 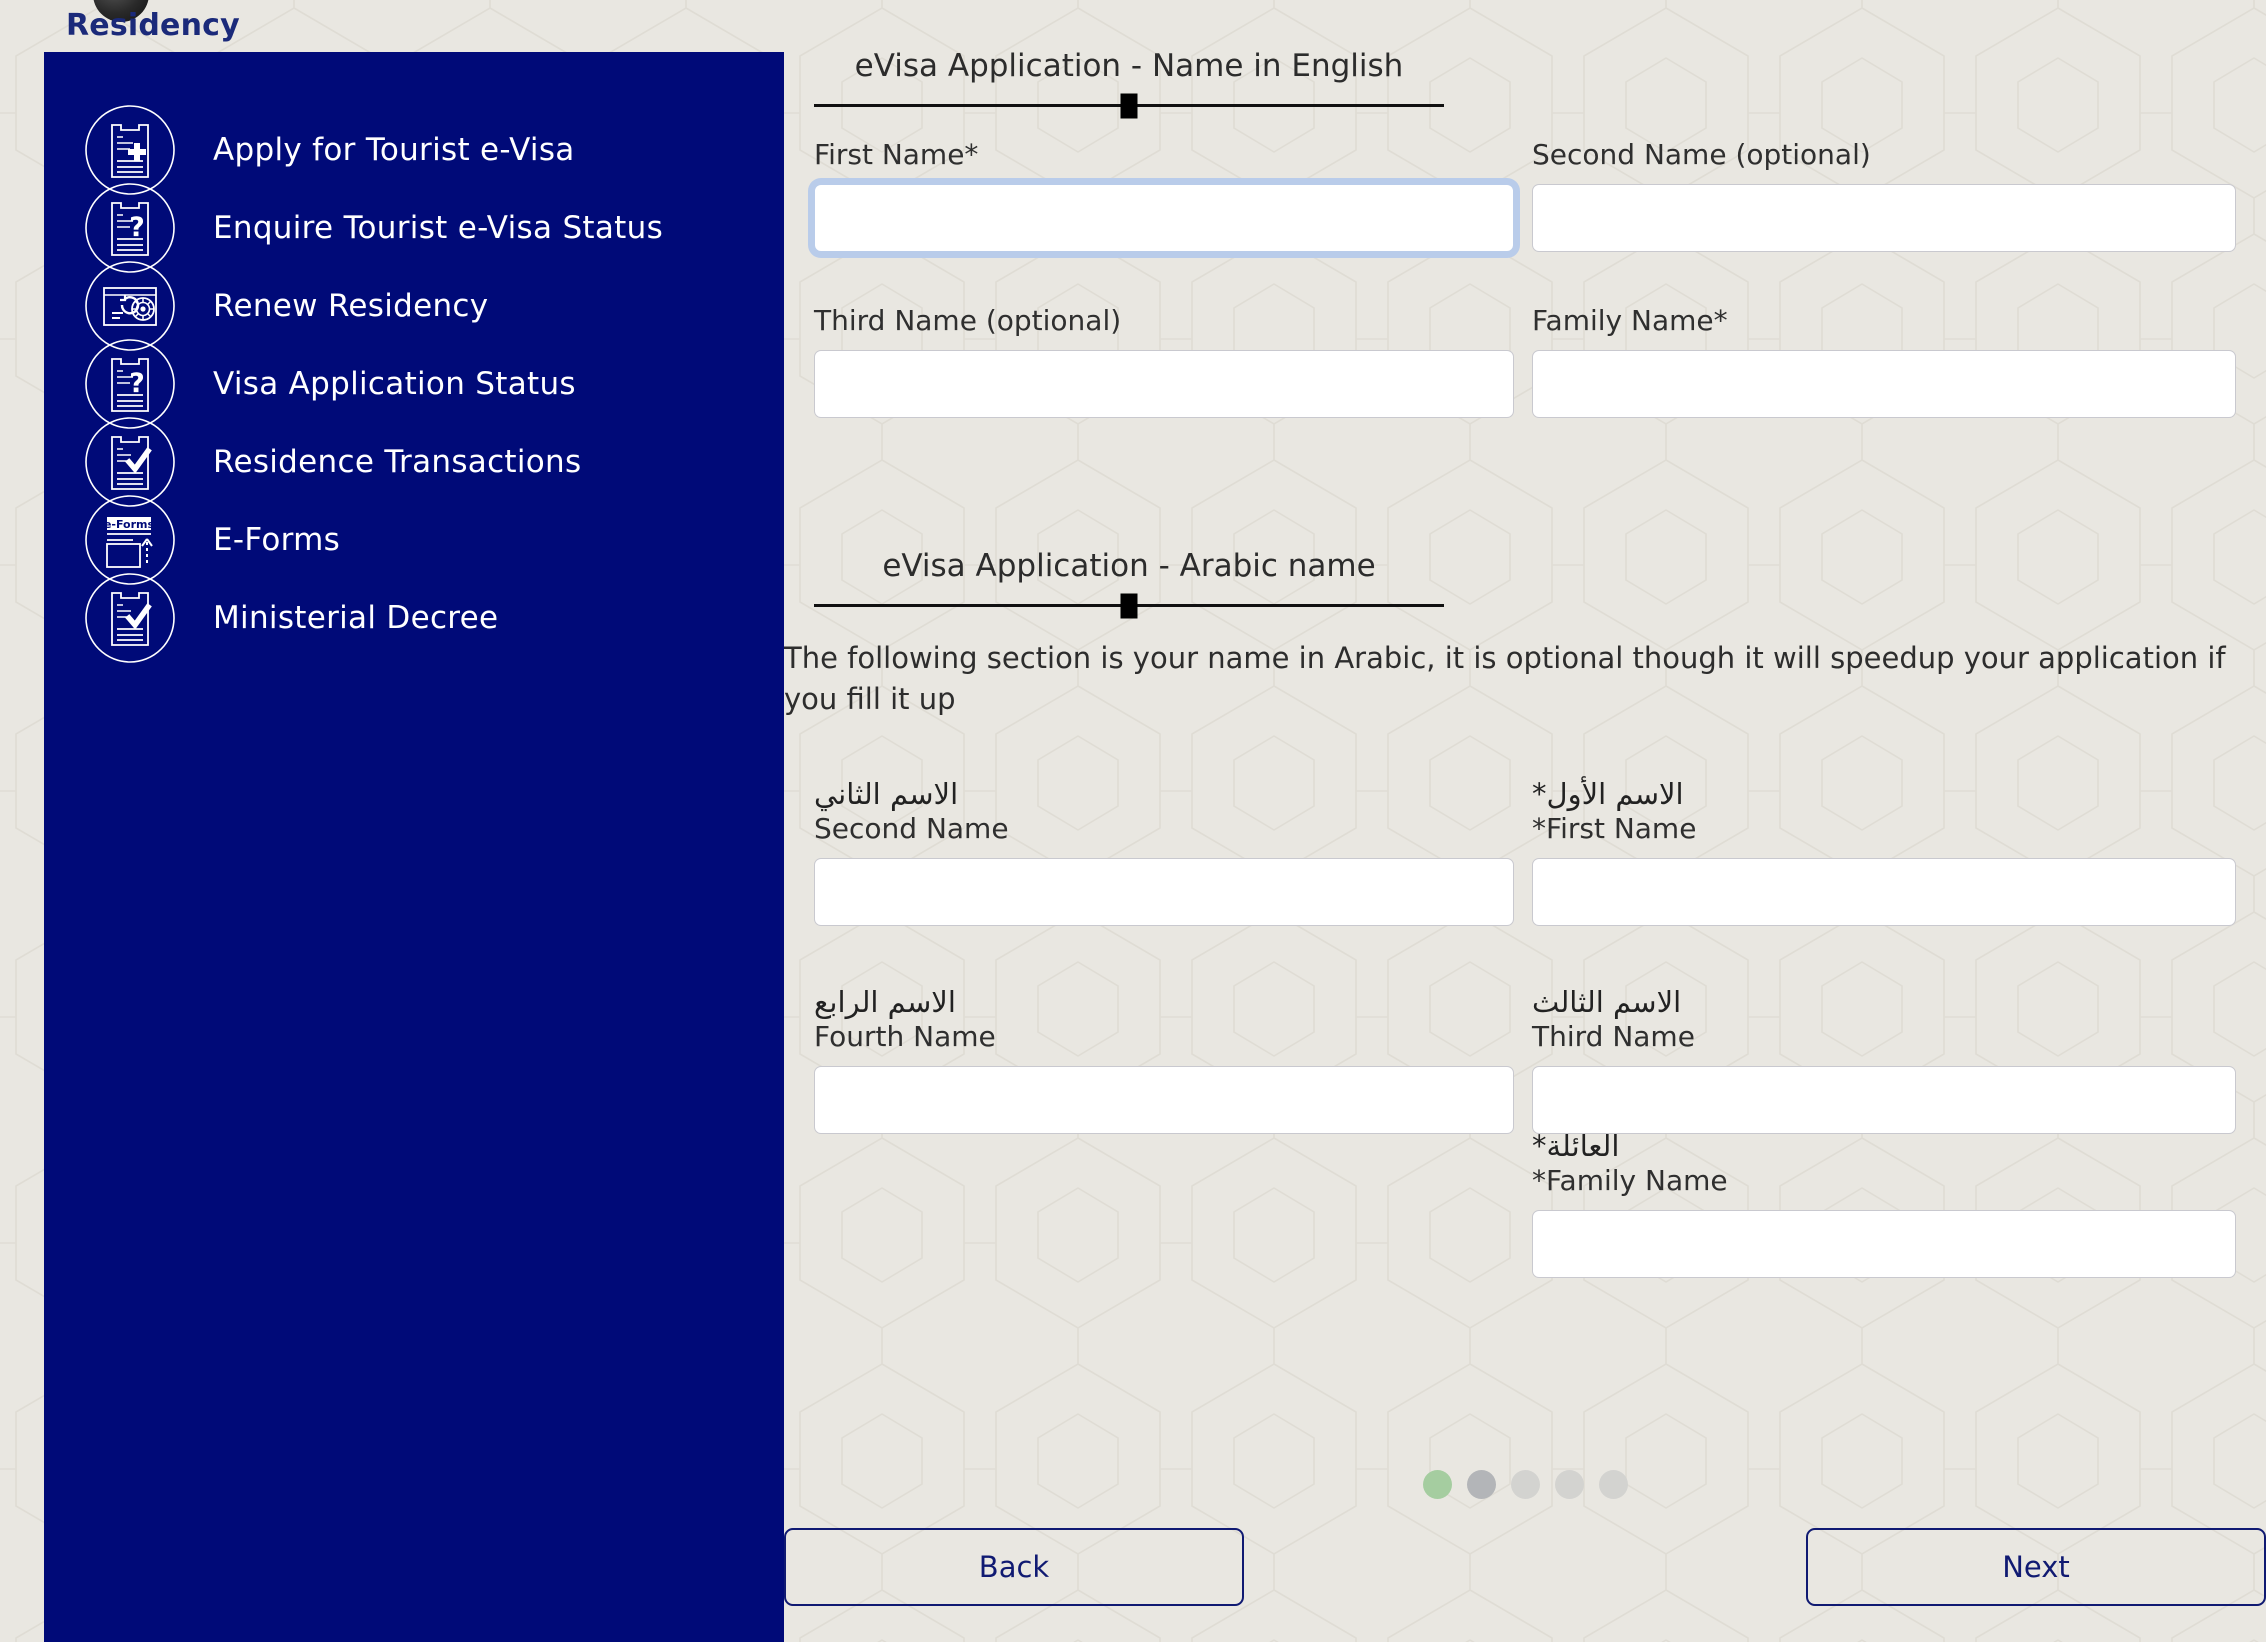 What do you see at coordinates (1701, 154) in the screenshot?
I see `field-label: Second Name (optional)` at bounding box center [1701, 154].